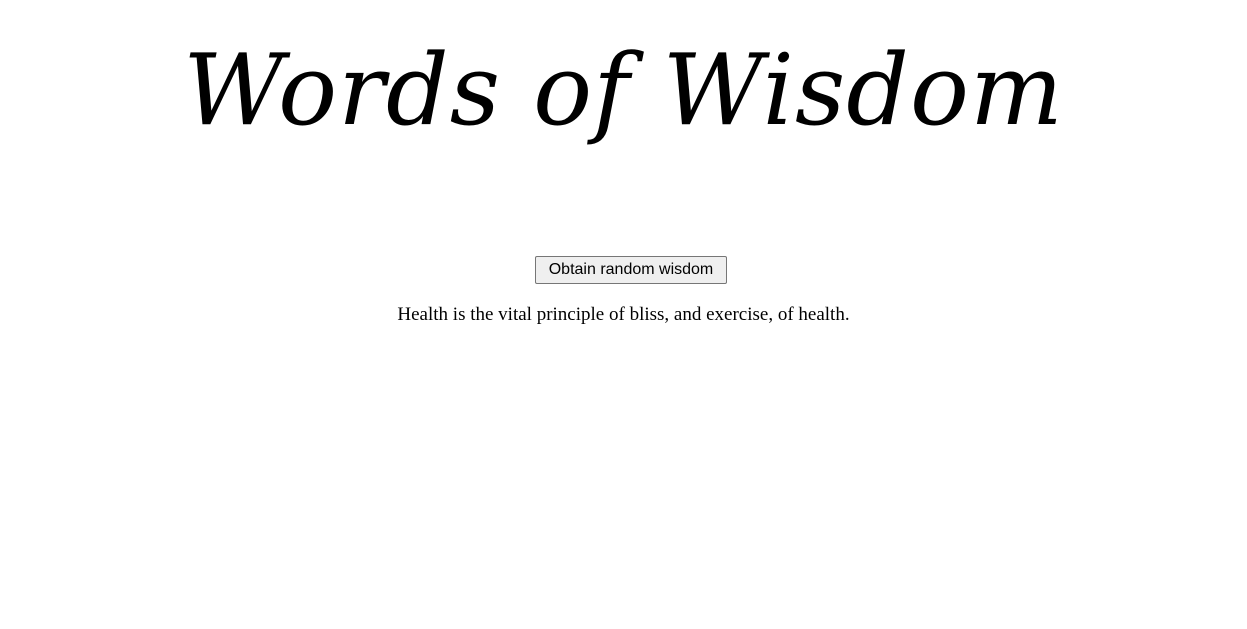  Describe the element at coordinates (631, 270) in the screenshot. I see `obtain-wisdom-button: Obtain random wisdom` at that location.